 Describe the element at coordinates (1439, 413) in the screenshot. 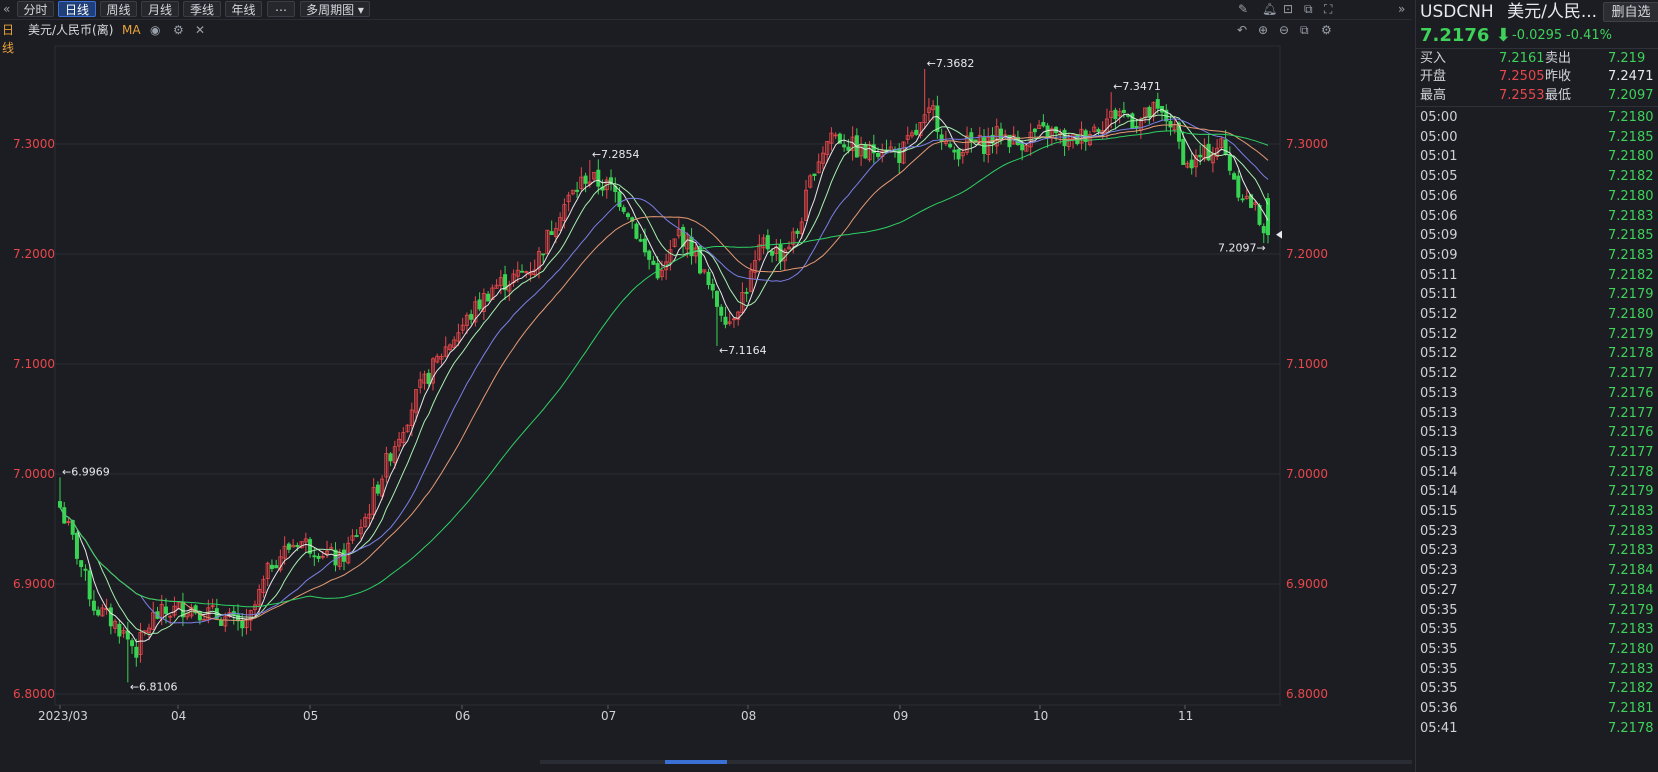

I see `tick-time: 05:13` at that location.